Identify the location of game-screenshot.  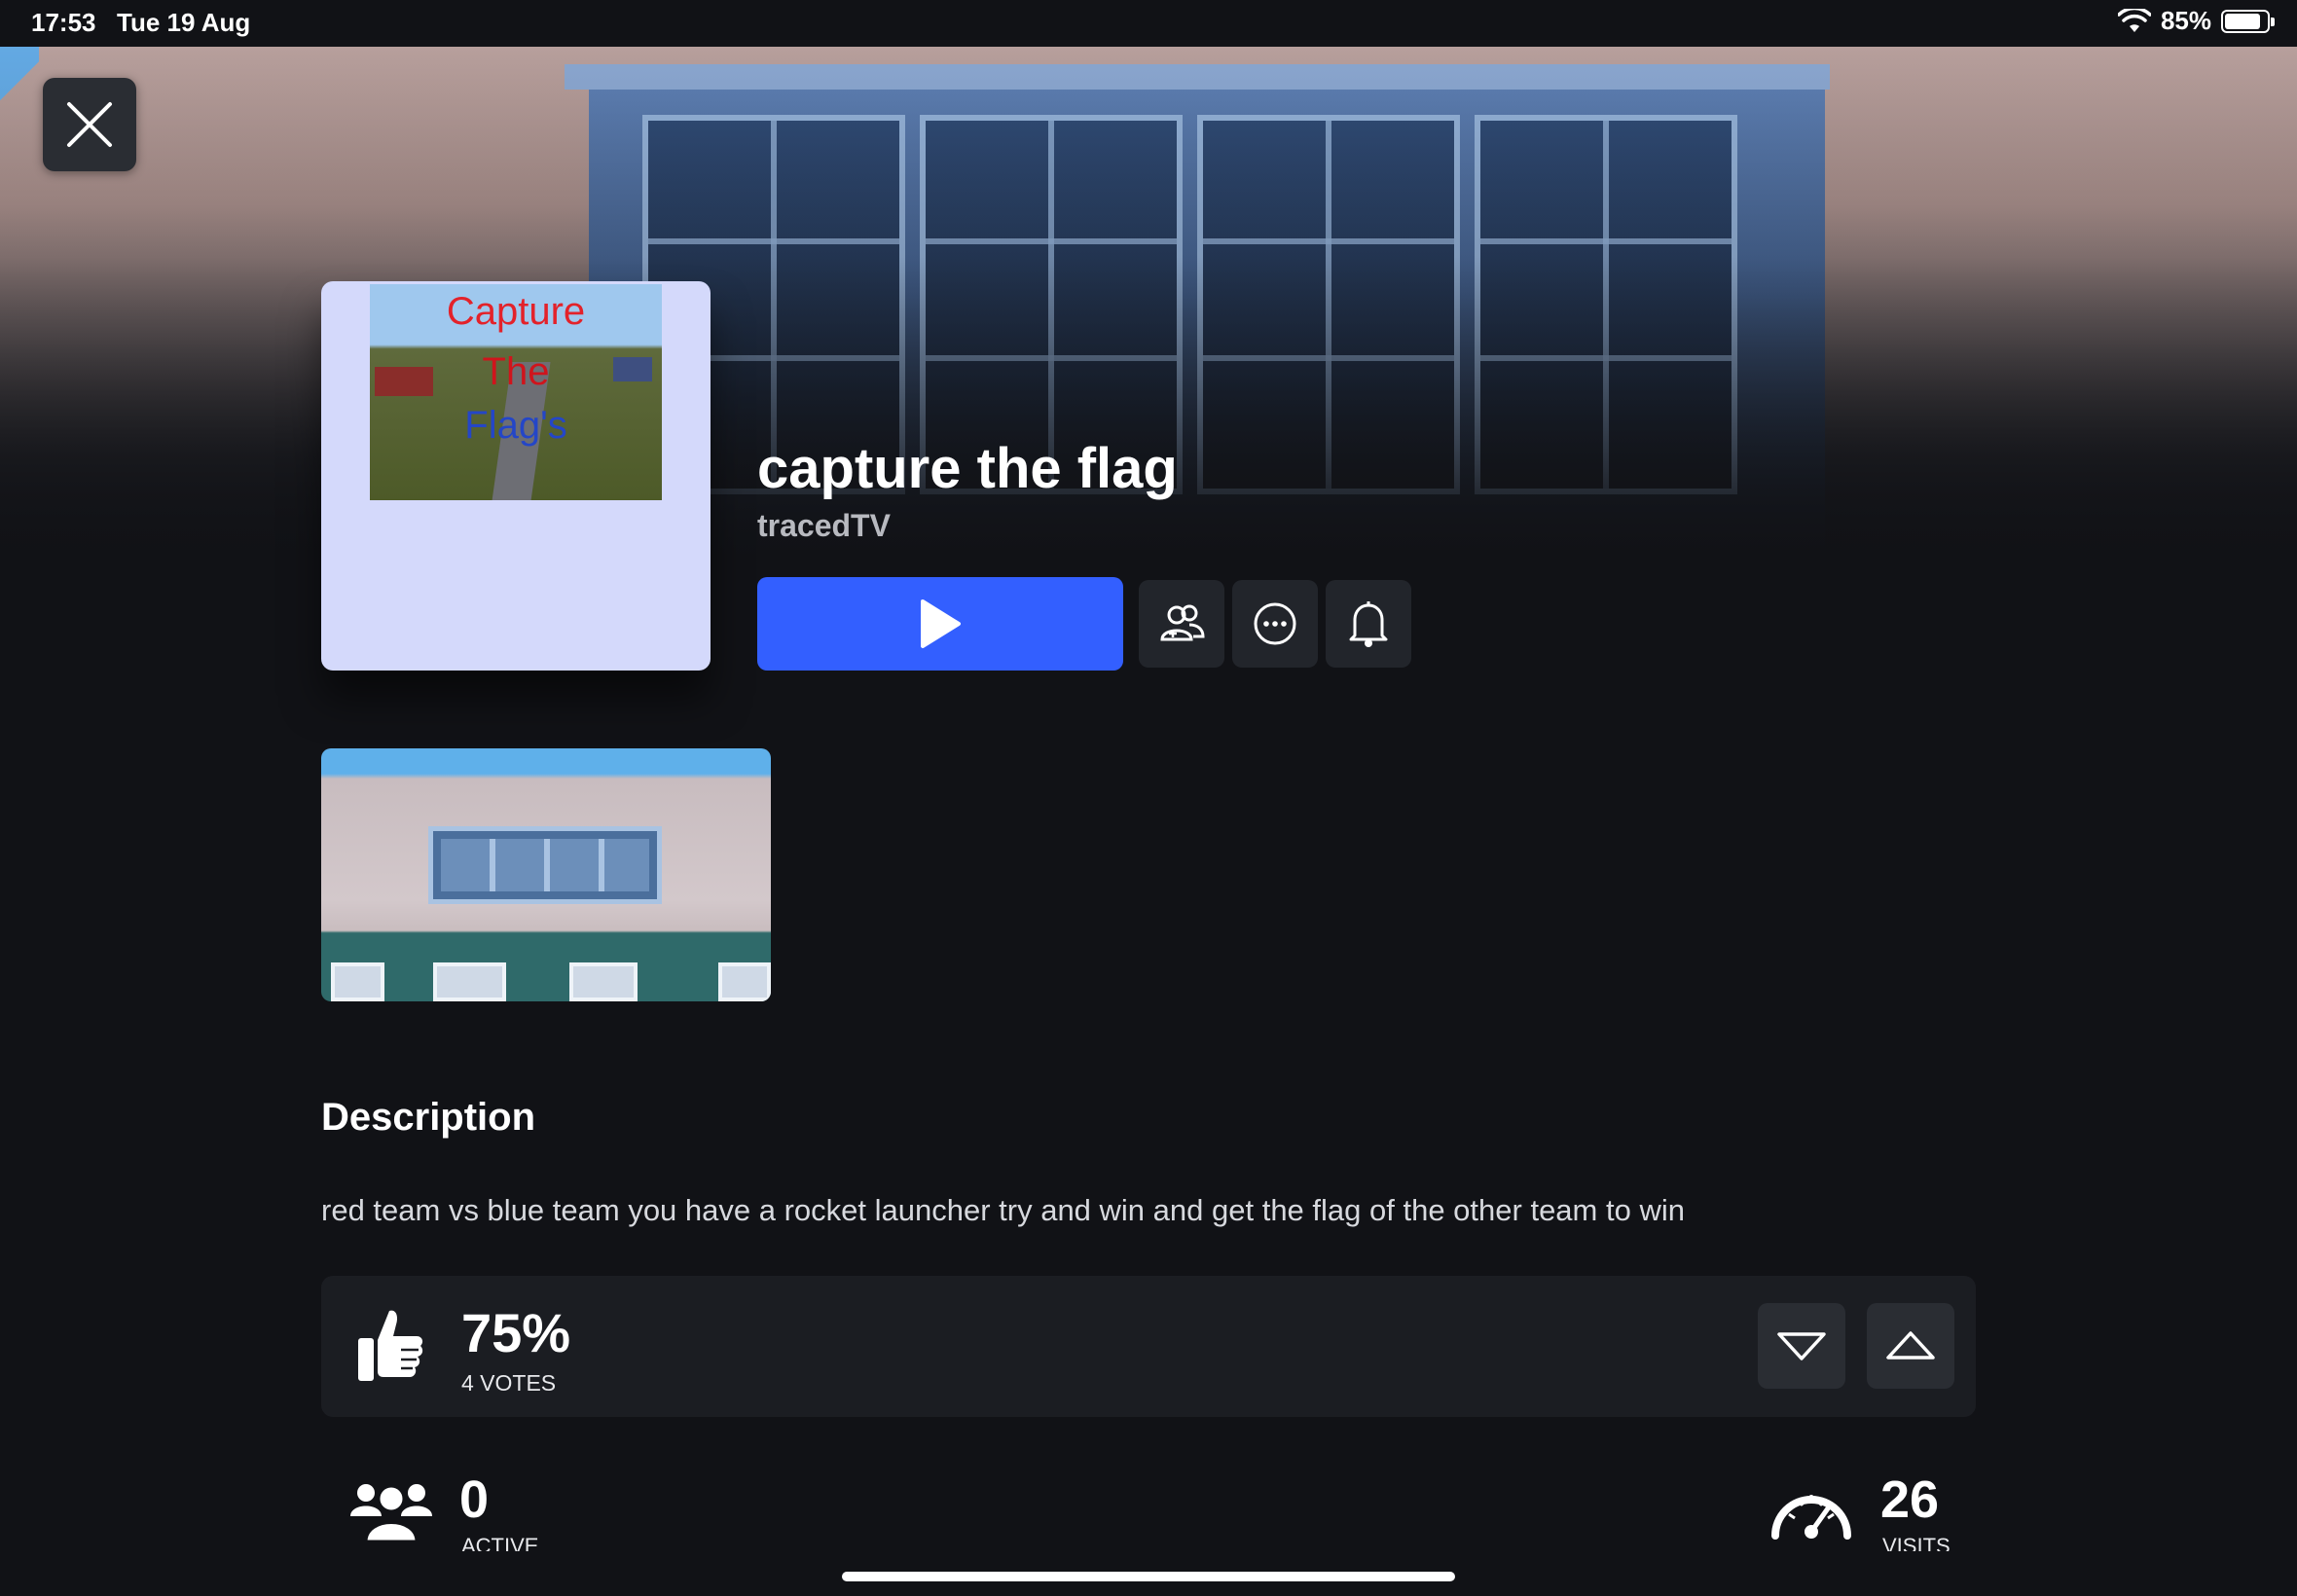
(546, 874).